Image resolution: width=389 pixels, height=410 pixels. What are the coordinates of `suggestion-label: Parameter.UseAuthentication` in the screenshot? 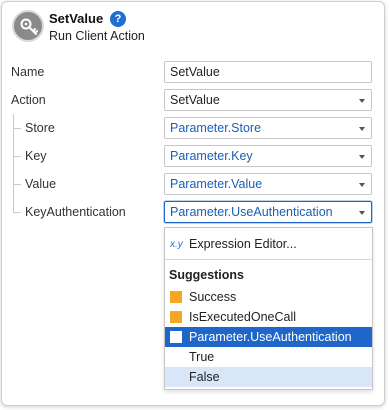 It's located at (270, 337).